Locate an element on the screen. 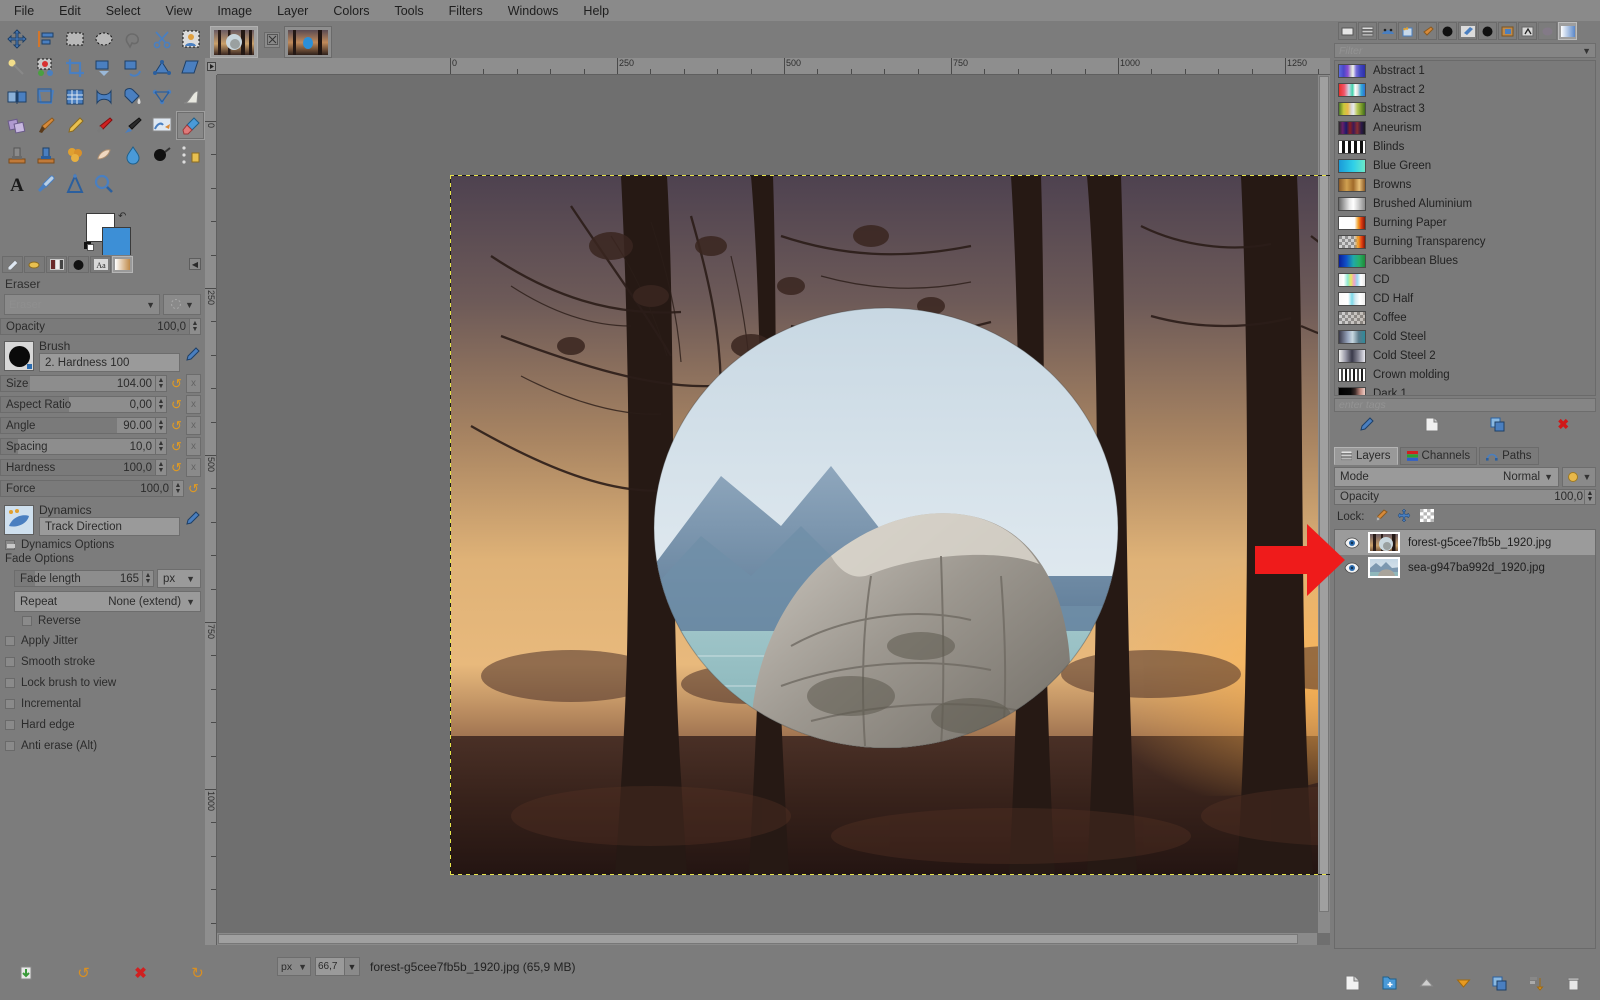 The width and height of the screenshot is (1600, 1000). lock-alpha-icon is located at coordinates (1426, 517).